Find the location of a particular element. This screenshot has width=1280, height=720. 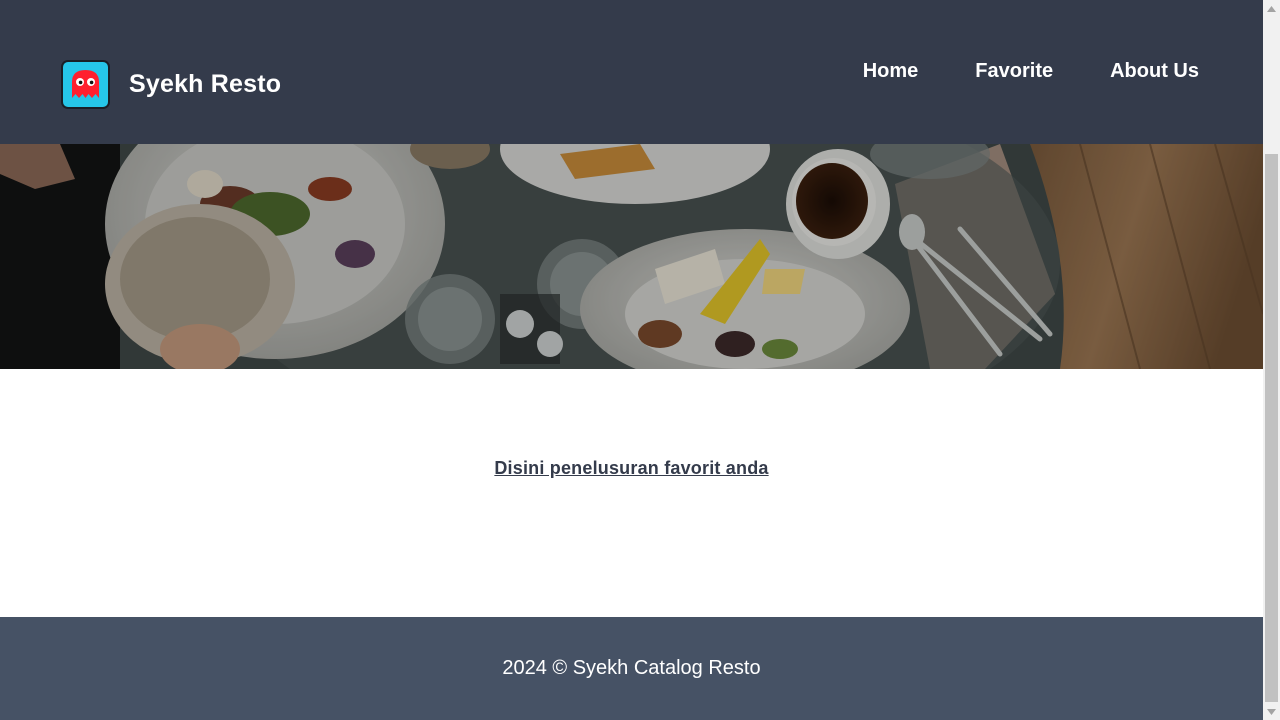

nav-link-home: Home is located at coordinates (891, 71).